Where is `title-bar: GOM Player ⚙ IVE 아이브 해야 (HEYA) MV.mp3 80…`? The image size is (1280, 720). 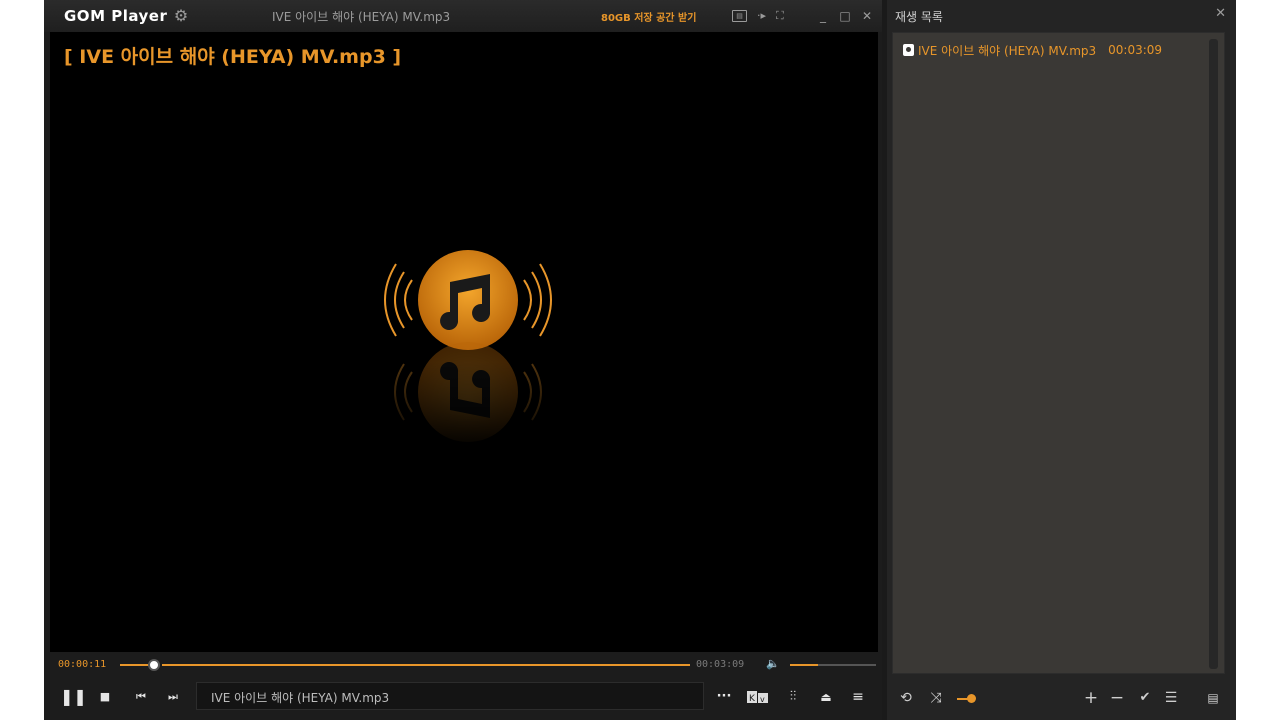 title-bar: GOM Player ⚙ IVE 아이브 해야 (HEYA) MV.mp3 80… is located at coordinates (463, 16).